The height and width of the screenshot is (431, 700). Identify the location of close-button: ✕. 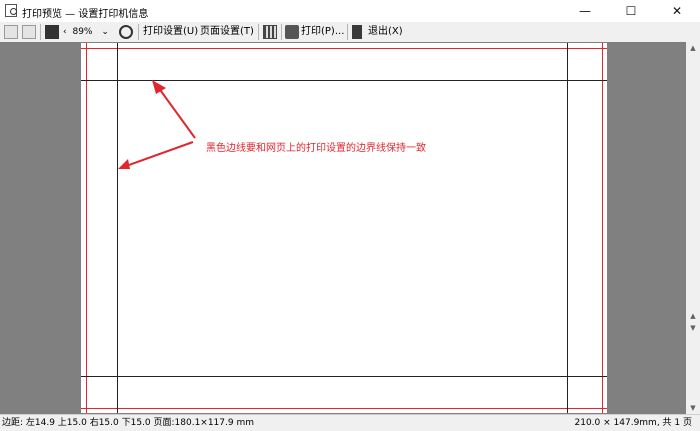
(677, 11).